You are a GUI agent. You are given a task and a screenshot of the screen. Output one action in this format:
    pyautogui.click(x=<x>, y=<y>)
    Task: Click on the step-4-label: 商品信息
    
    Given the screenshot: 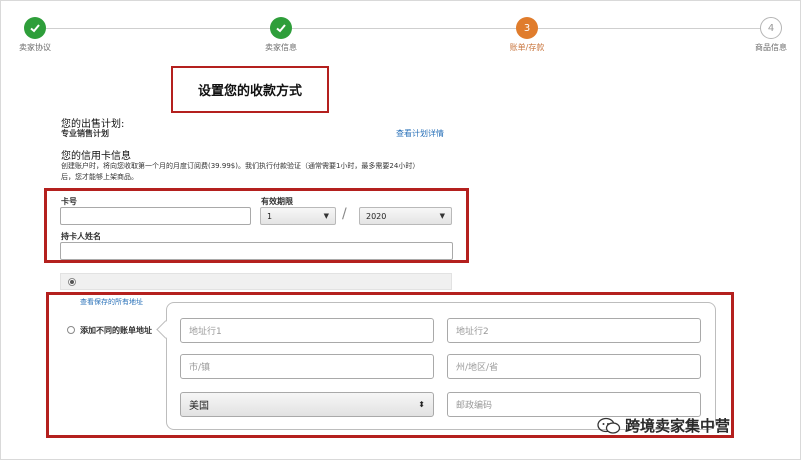 What is the action you would take?
    pyautogui.click(x=771, y=47)
    